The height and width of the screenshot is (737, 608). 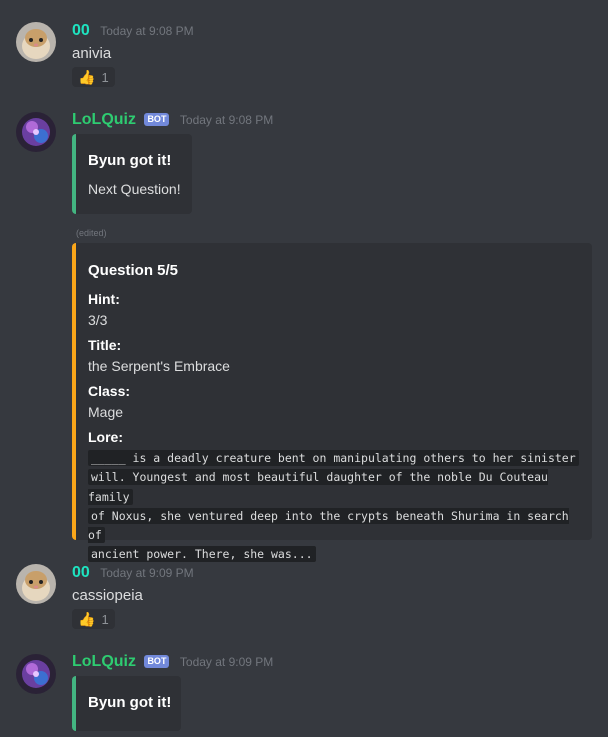 I want to click on field-title-value: the Serpent's Embrace, so click(x=159, y=366).